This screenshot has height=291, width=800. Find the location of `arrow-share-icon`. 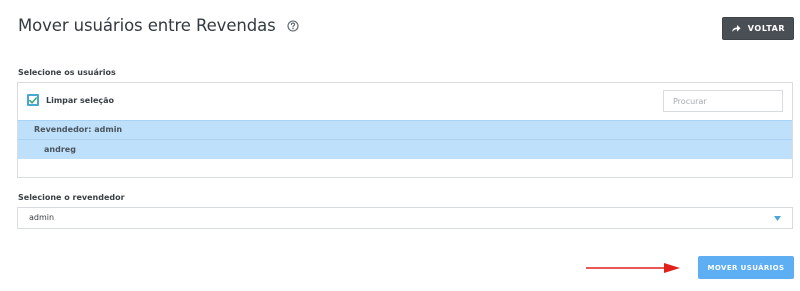

arrow-share-icon is located at coordinates (736, 28).